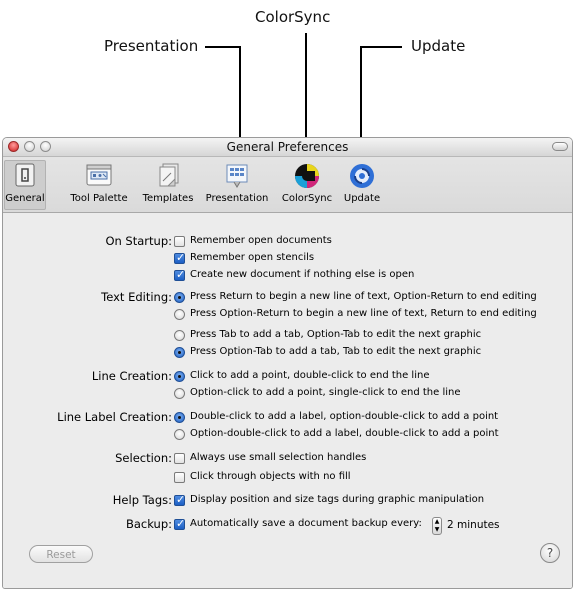 This screenshot has height=589, width=573. What do you see at coordinates (437, 526) in the screenshot?
I see `backup-interval-stepper: ▲ ▼` at bounding box center [437, 526].